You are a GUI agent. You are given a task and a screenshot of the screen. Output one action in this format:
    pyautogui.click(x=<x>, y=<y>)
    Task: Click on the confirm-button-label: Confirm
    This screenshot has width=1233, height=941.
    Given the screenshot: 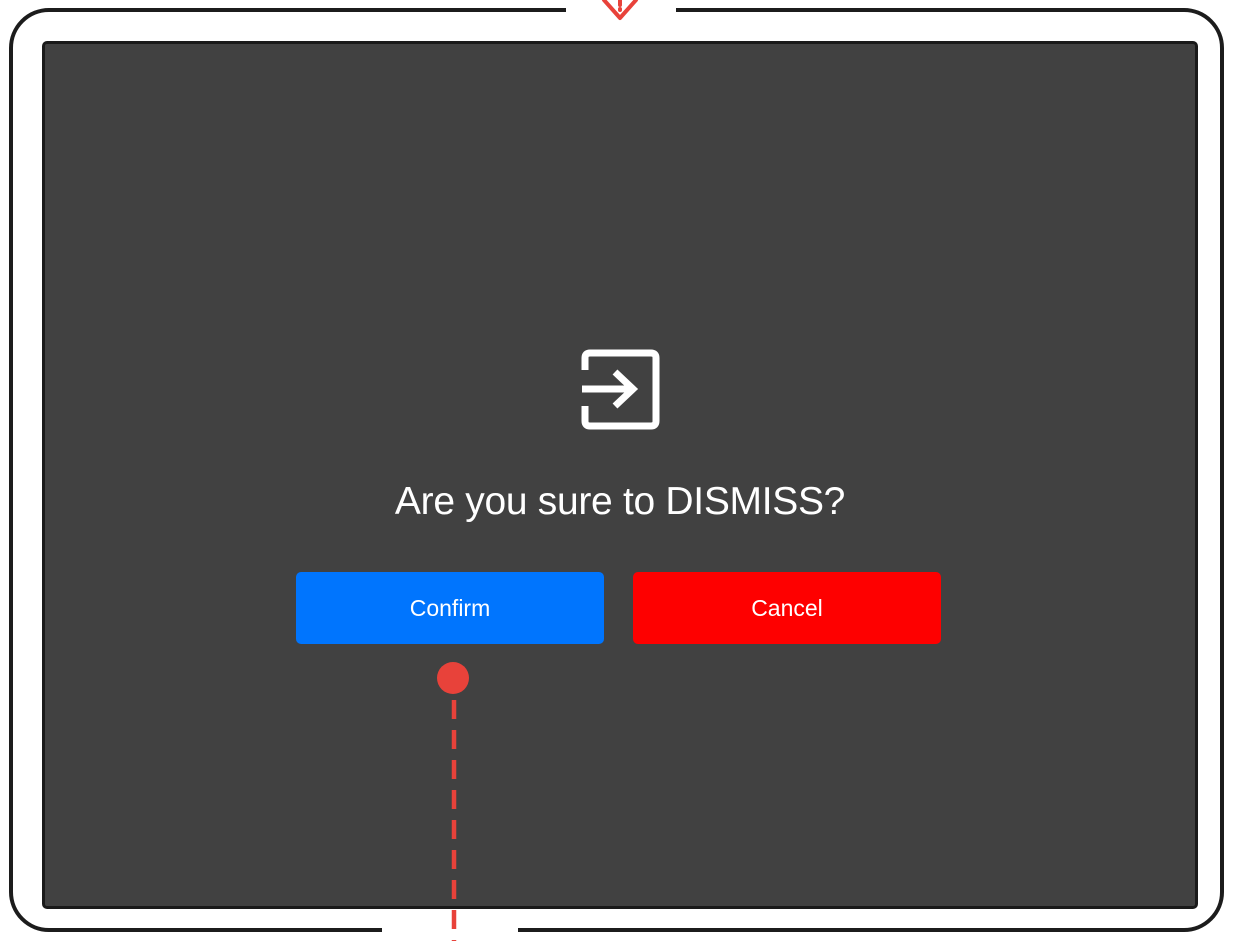 What is the action you would take?
    pyautogui.click(x=450, y=607)
    